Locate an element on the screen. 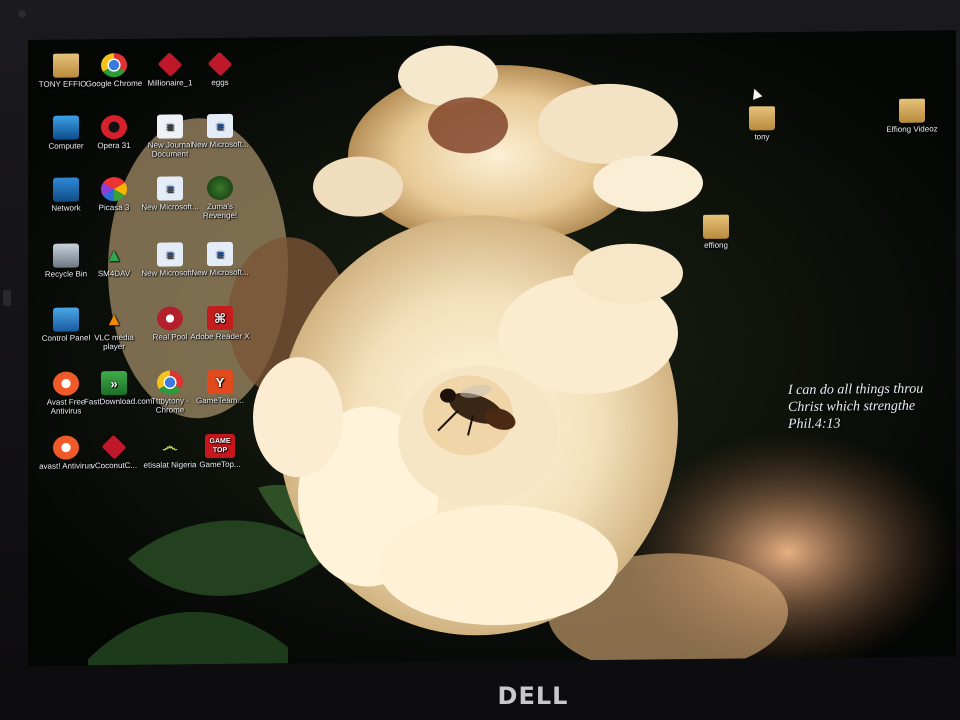 This screenshot has width=960, height=720. desktop-icon-effiong-videoz: Effiong Videoz is located at coordinates (912, 116).